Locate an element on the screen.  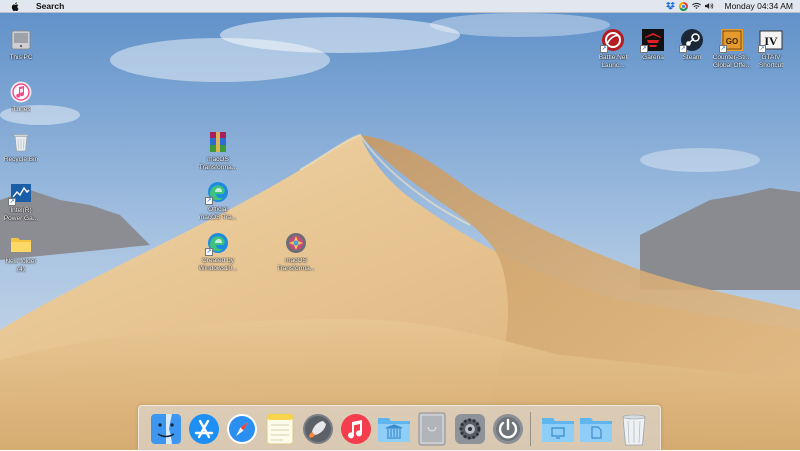
desktop-icon-gta-iv: IV ↗ GTAIV Shortcut is located at coordinates (771, 48).